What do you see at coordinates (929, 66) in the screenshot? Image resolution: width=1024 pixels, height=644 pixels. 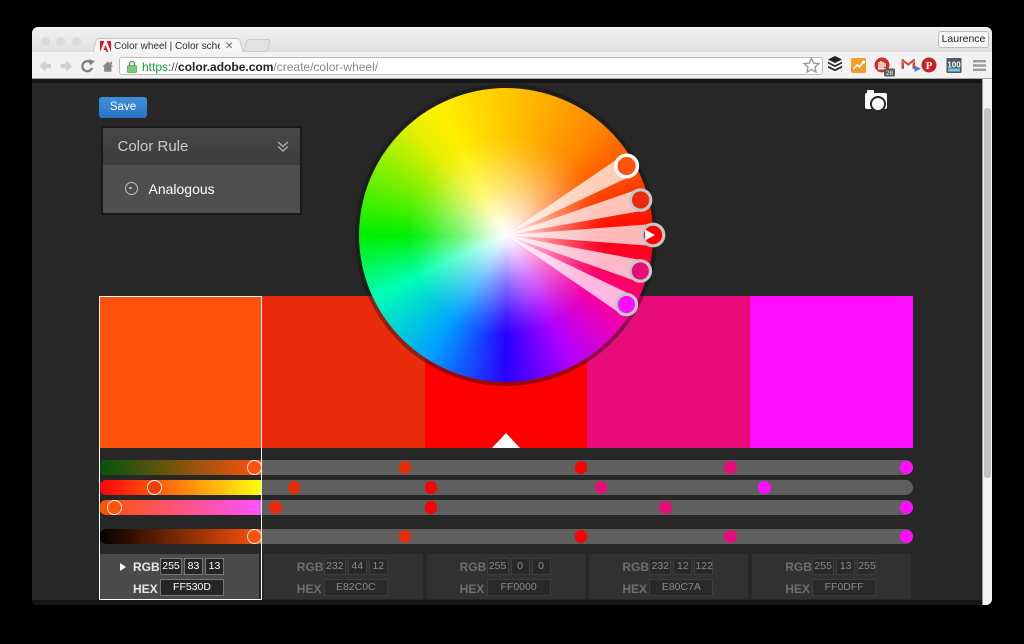 I see `svg-text: P` at bounding box center [929, 66].